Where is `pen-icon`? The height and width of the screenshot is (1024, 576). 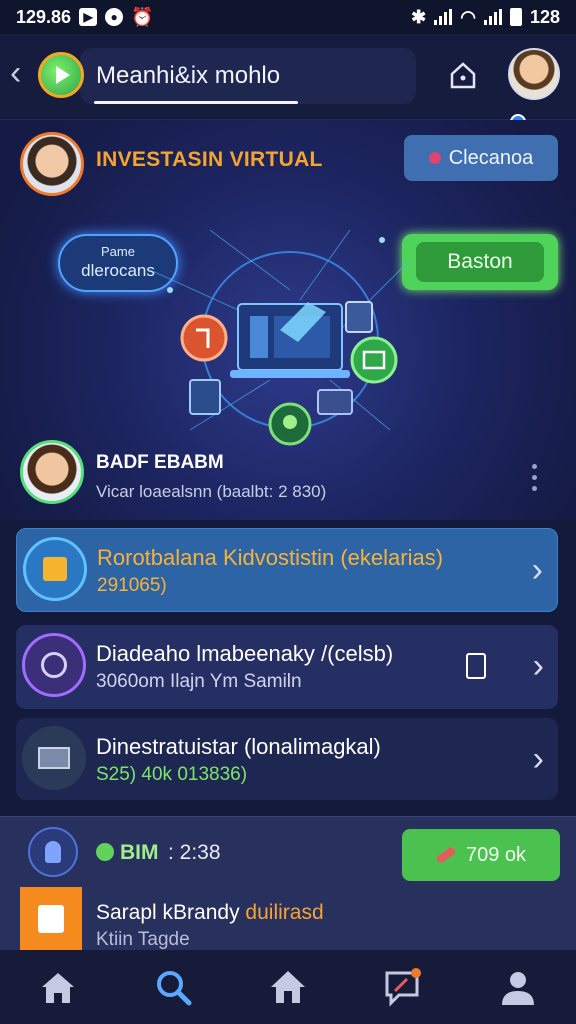
pen-icon is located at coordinates (446, 855).